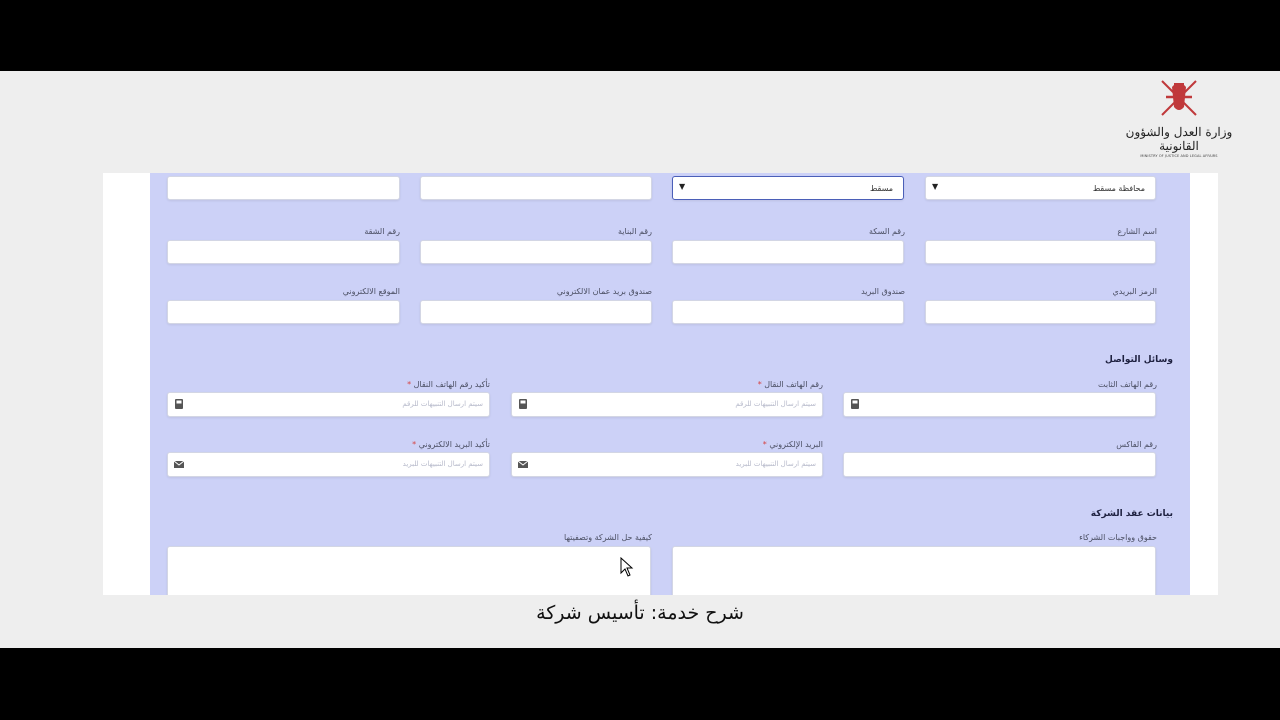 The width and height of the screenshot is (1280, 720). Describe the element at coordinates (382, 231) in the screenshot. I see `flat-label: رقم الشقة` at that location.